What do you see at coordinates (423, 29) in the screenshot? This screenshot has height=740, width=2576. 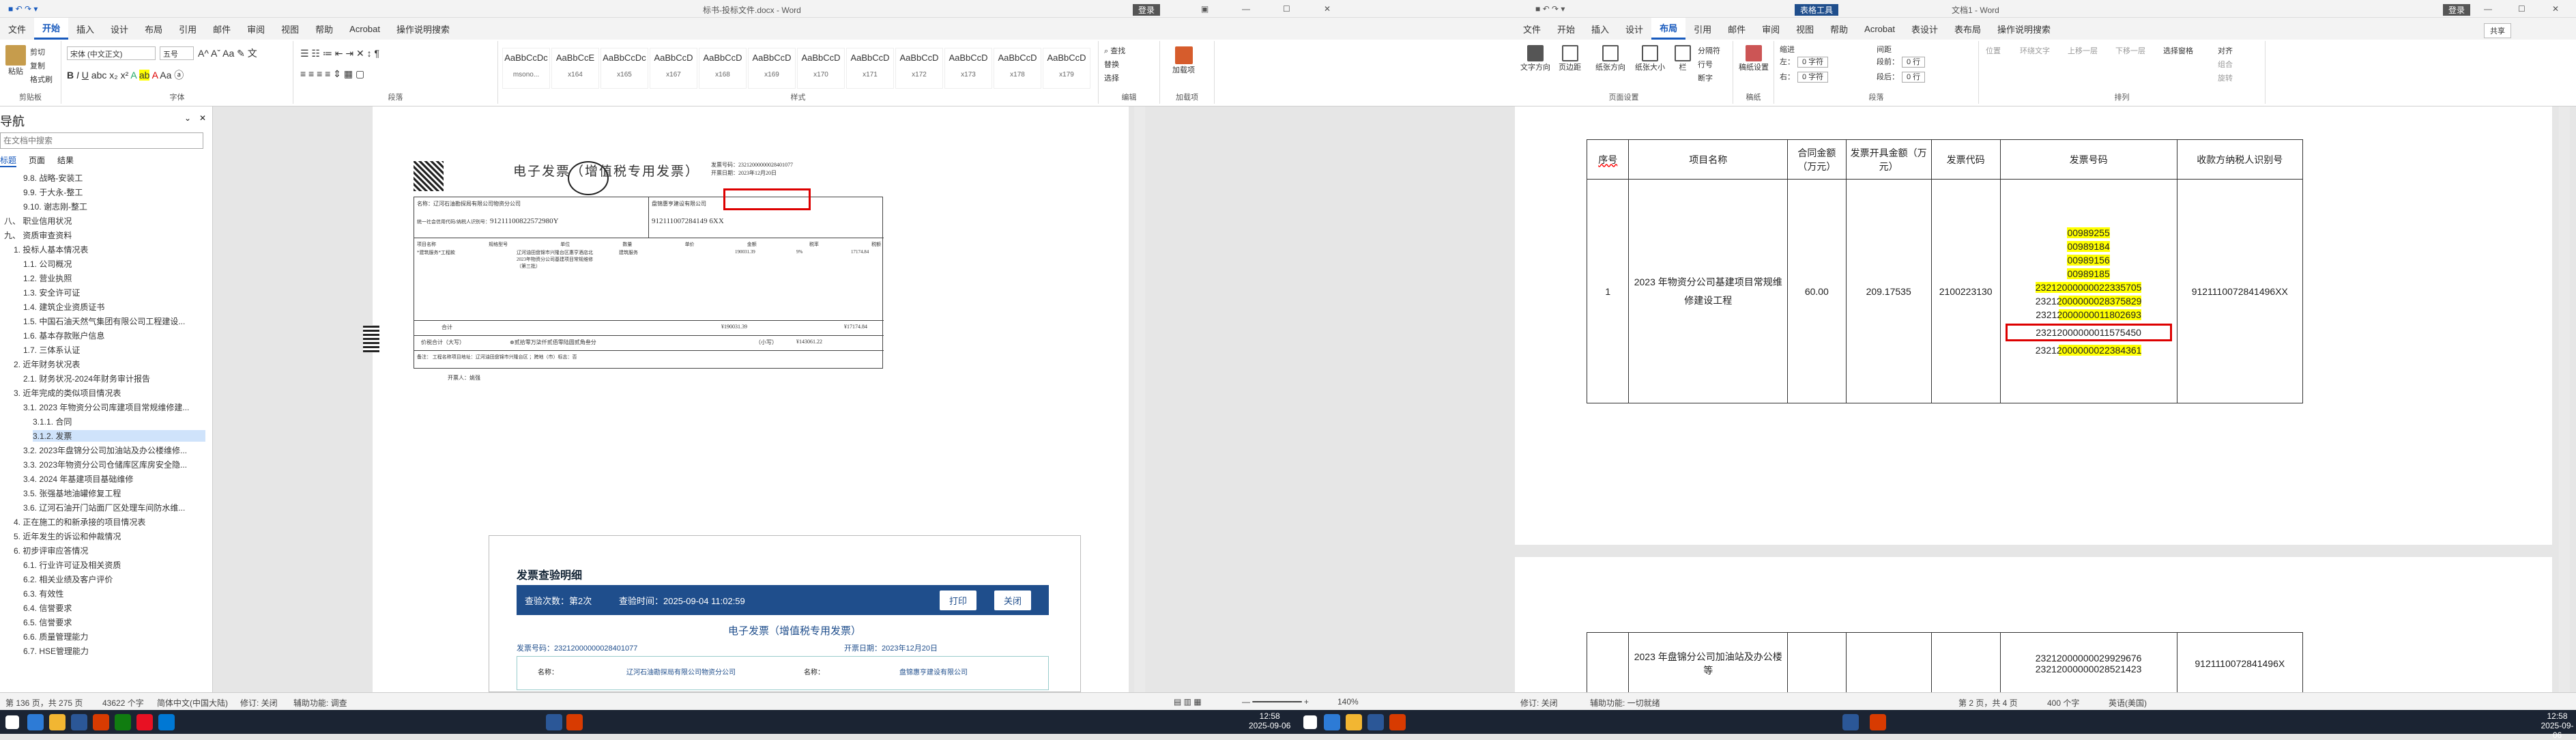 I see `tell-me-search: 操作说明搜索` at bounding box center [423, 29].